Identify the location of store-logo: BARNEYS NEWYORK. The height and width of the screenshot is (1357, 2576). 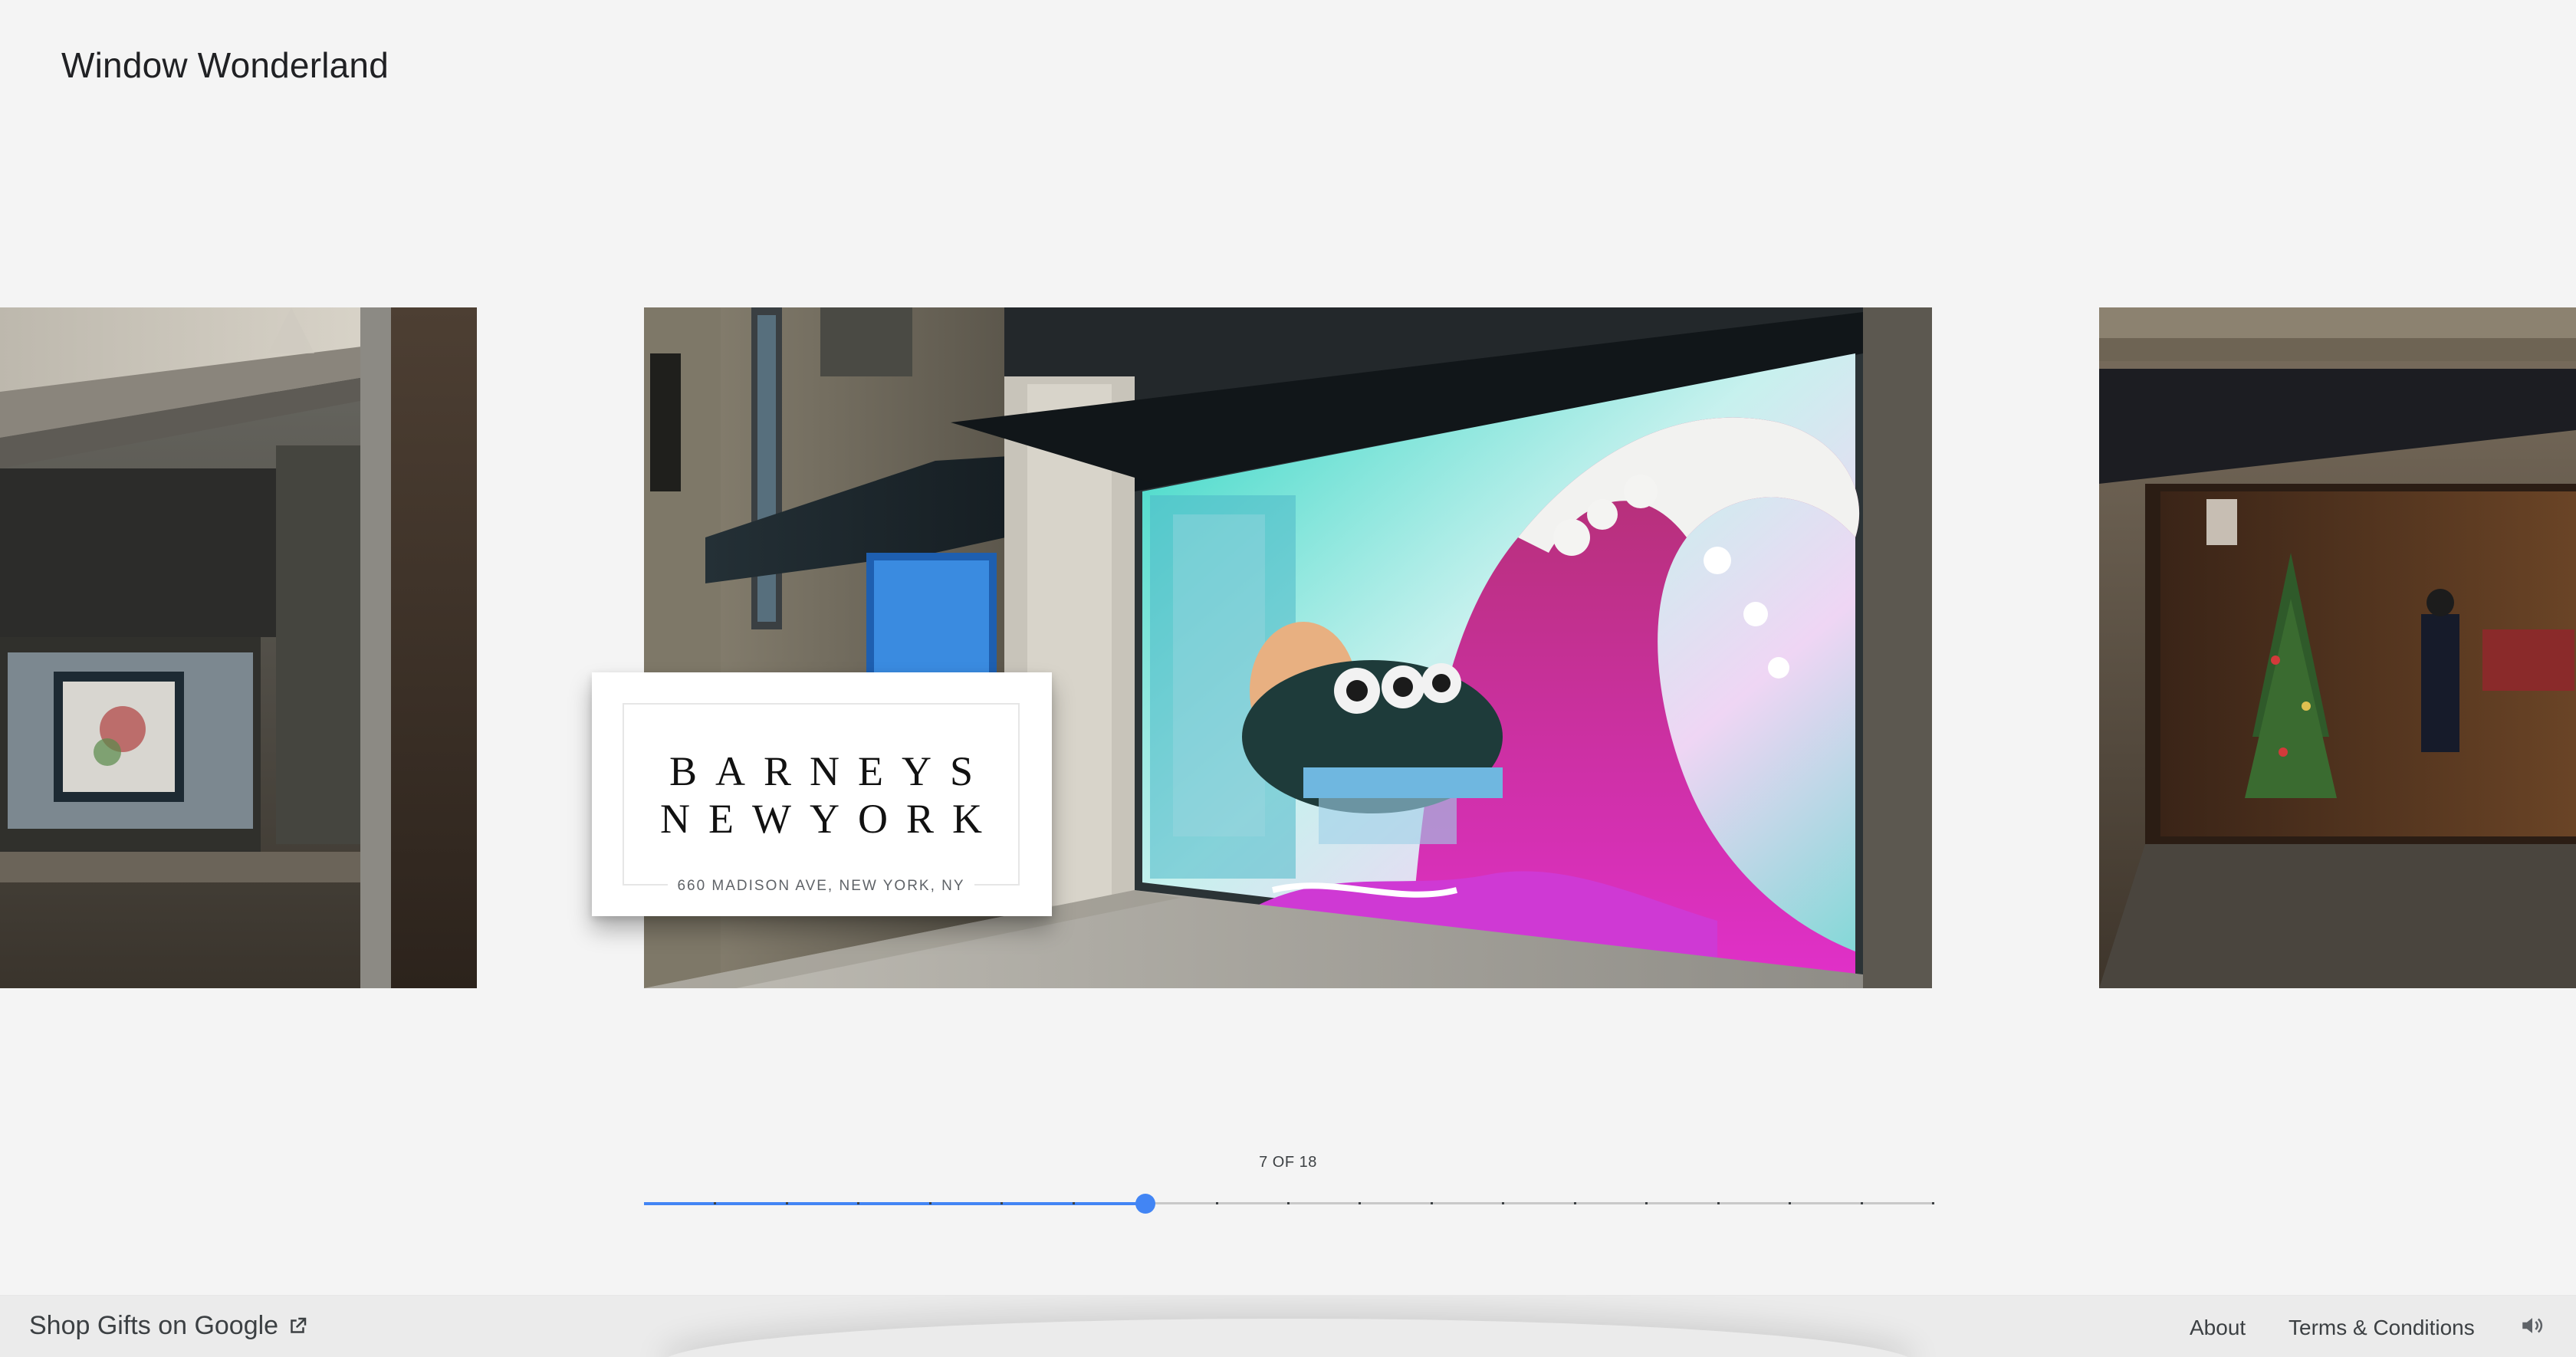
(821, 796).